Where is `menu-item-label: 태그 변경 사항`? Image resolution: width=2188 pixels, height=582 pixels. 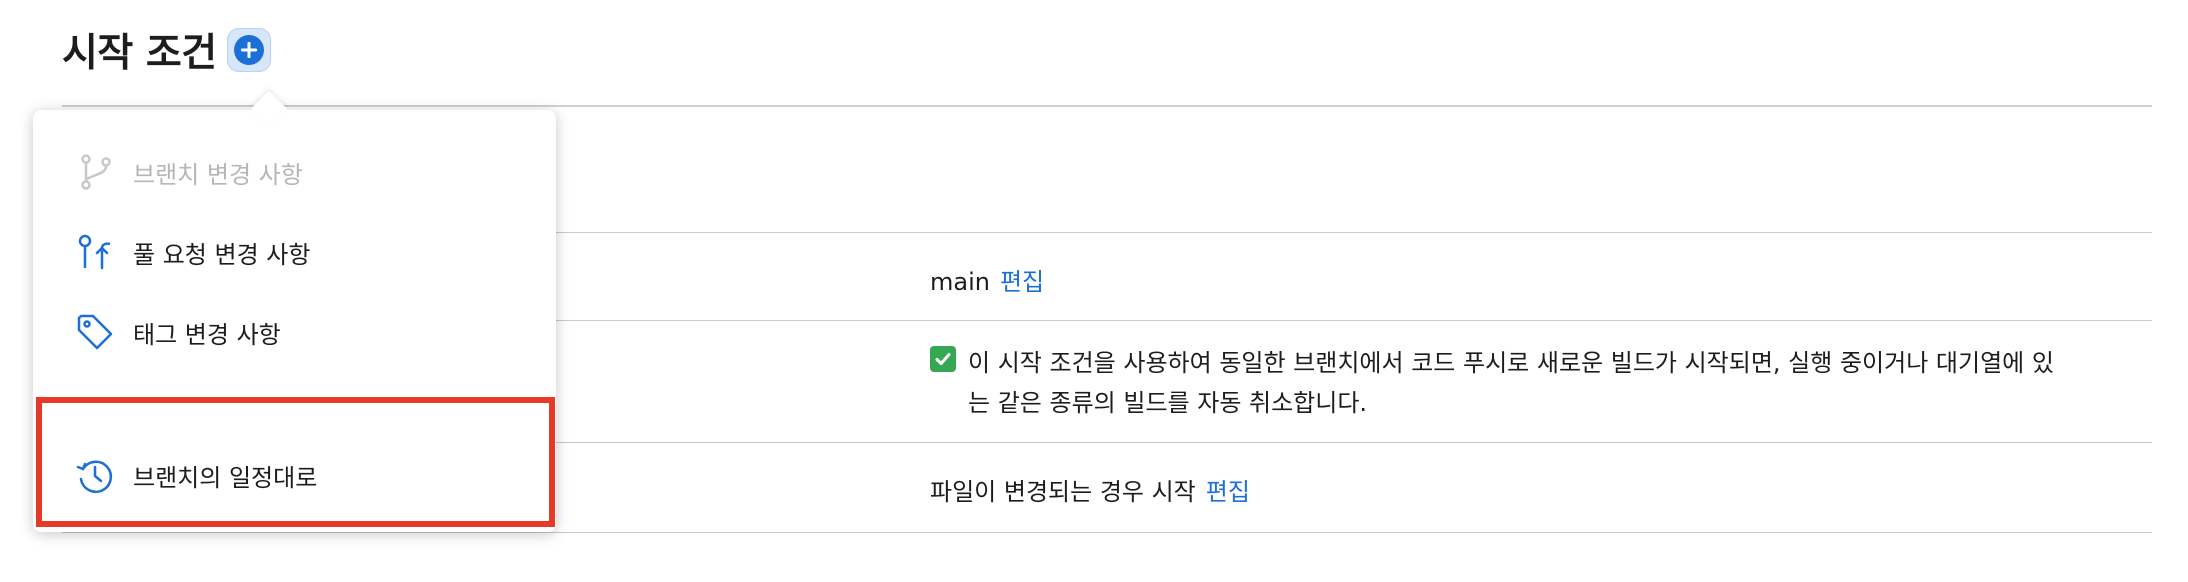 menu-item-label: 태그 변경 사항 is located at coordinates (207, 334).